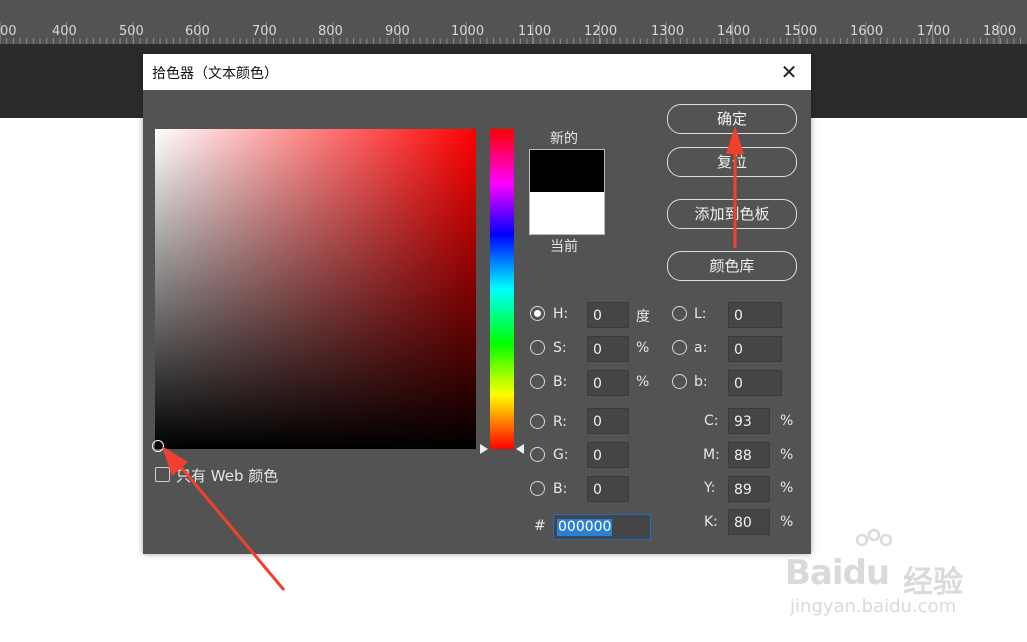 The height and width of the screenshot is (642, 1027). Describe the element at coordinates (873, 606) in the screenshot. I see `watermark-url: jingyan.baidu.com` at that location.